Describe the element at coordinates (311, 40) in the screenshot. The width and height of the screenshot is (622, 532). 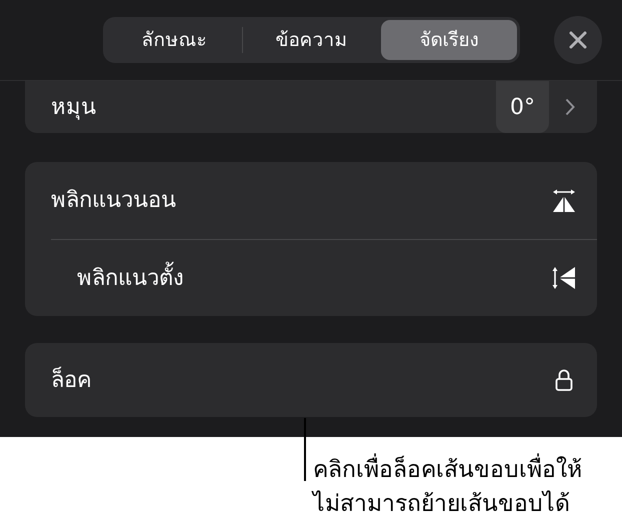
I see `tab: ข้อความ` at that location.